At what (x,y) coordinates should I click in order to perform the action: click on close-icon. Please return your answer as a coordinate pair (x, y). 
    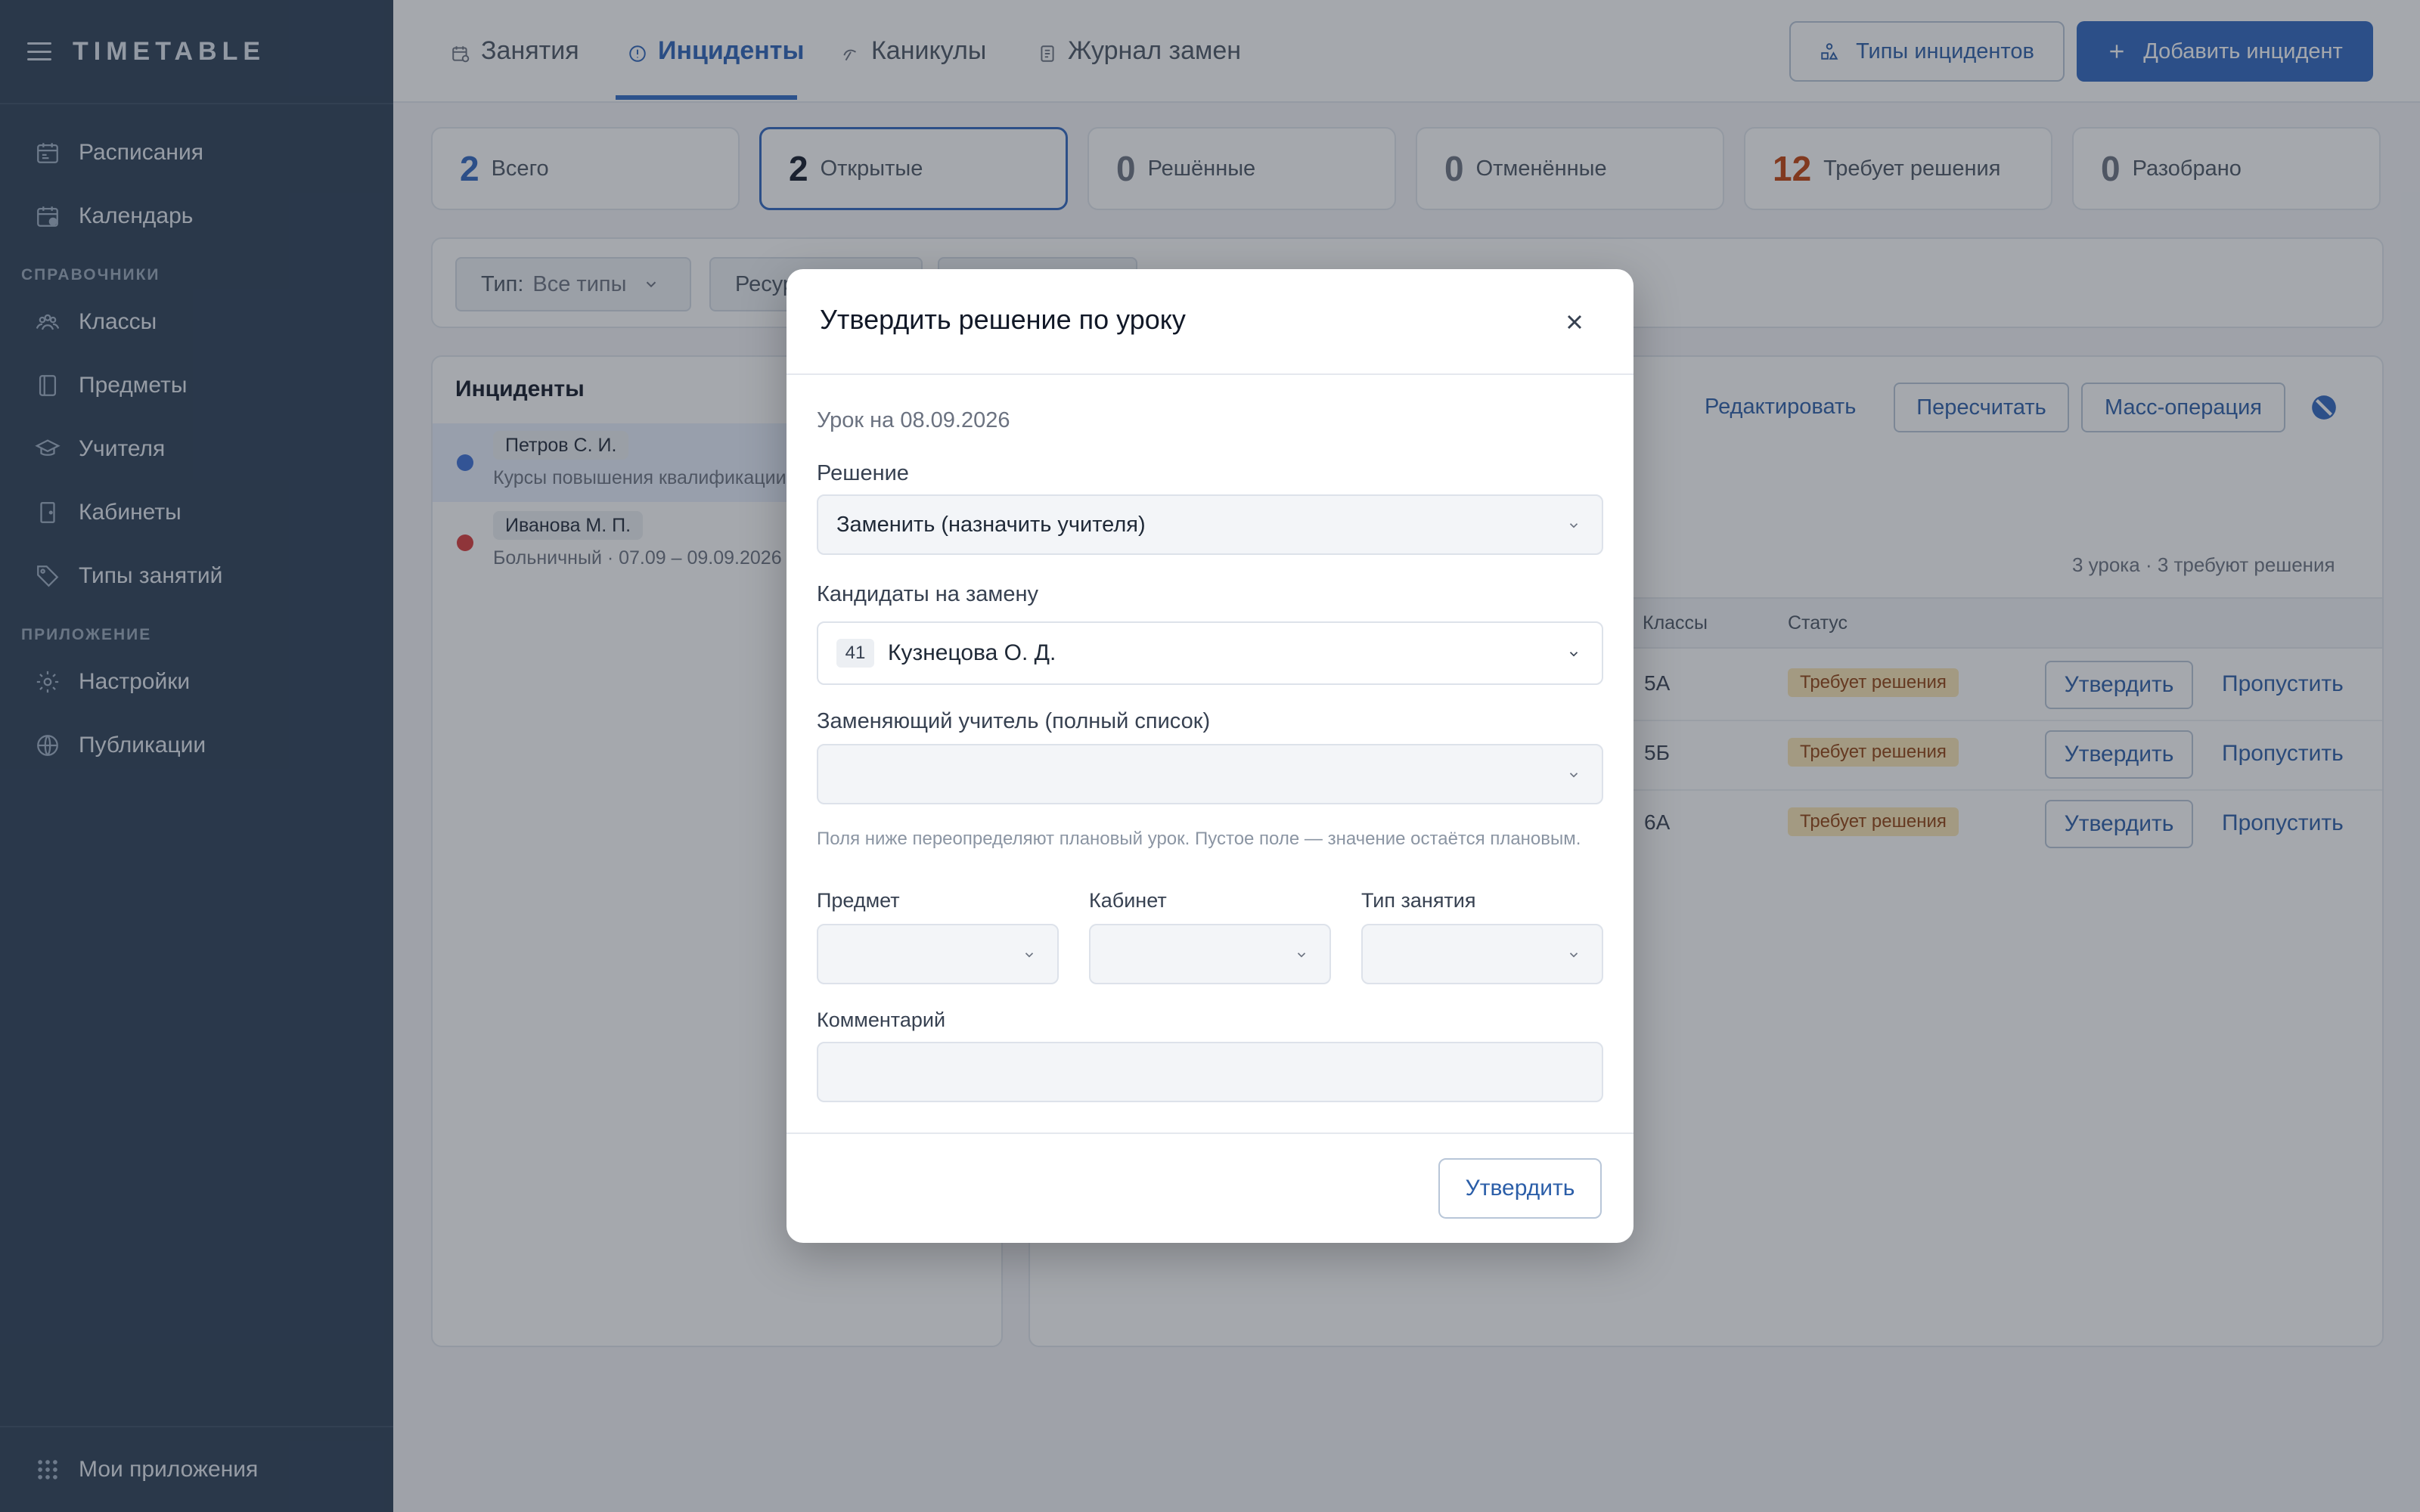
    Looking at the image, I should click on (1574, 322).